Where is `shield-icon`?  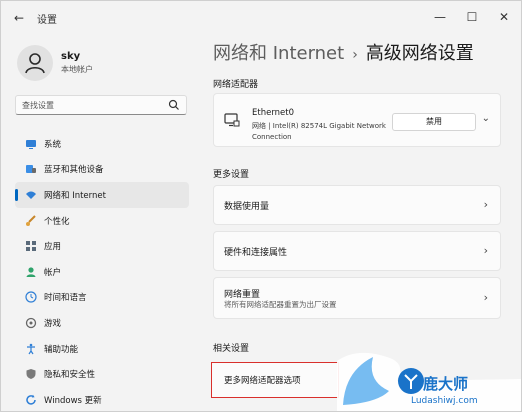
shield-icon is located at coordinates (31, 374).